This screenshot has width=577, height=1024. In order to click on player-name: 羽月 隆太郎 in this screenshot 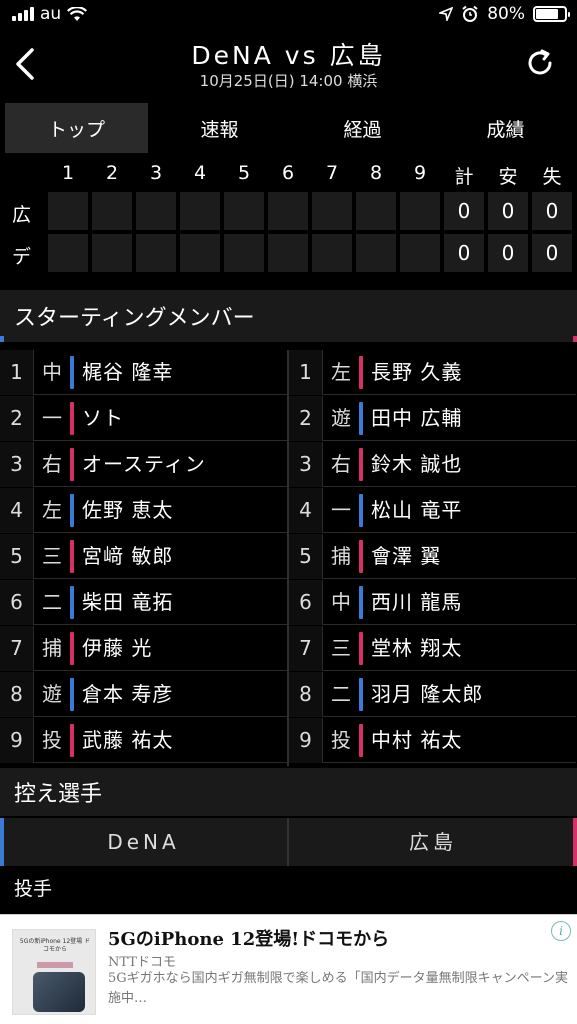, I will do `click(427, 694)`.